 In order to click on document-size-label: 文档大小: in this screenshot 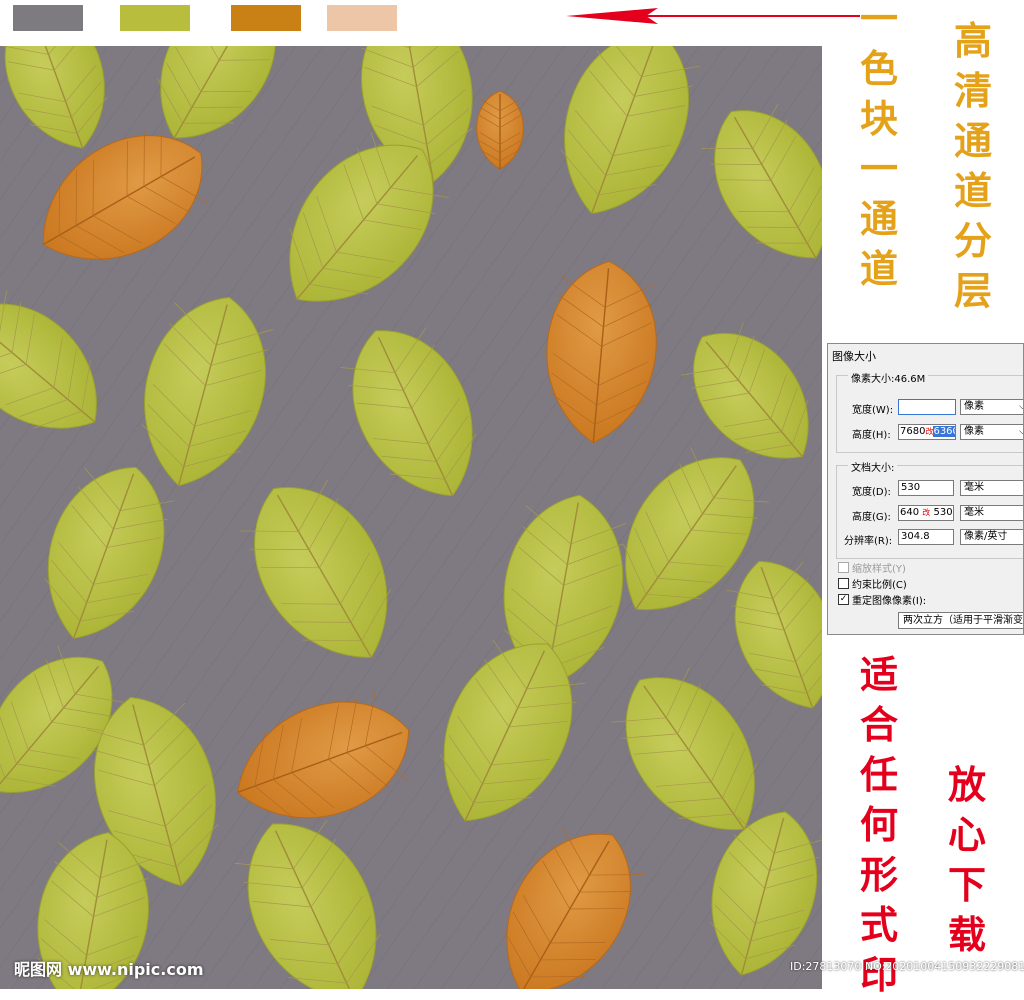, I will do `click(873, 466)`.